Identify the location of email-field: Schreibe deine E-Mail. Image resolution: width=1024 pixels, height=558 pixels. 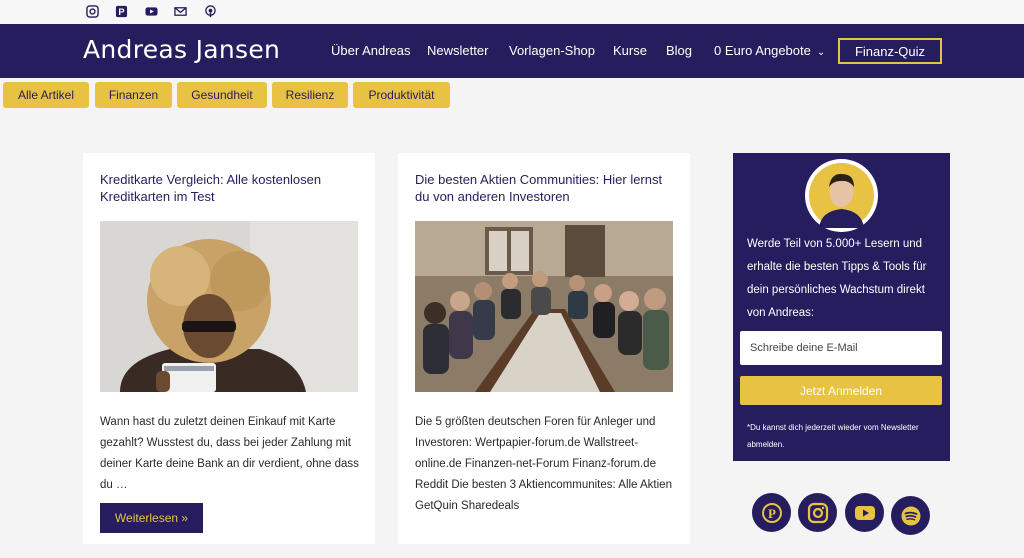
(841, 348).